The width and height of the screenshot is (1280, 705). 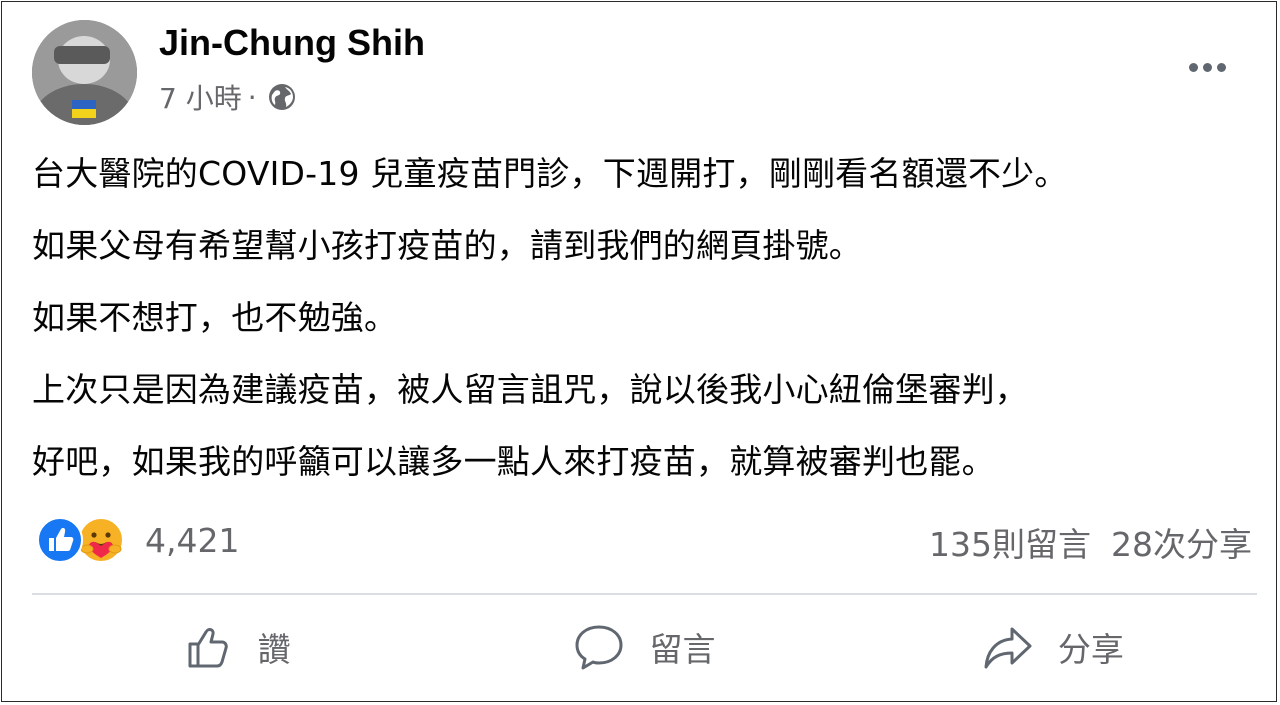 I want to click on shares-count-link: 28次分享, so click(x=1181, y=542).